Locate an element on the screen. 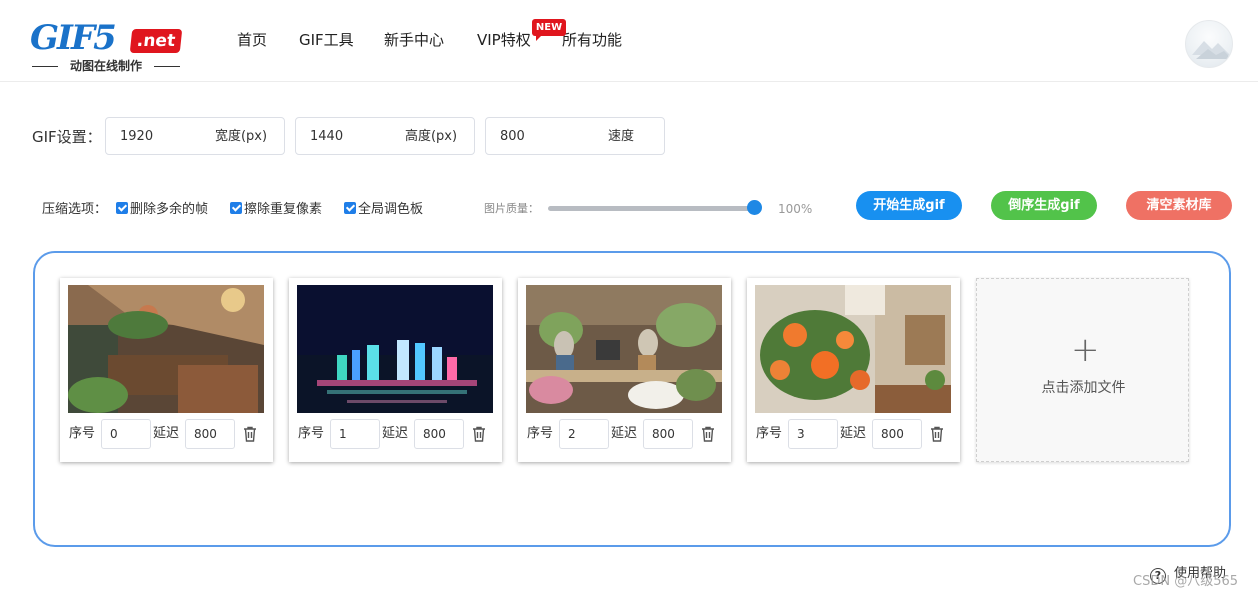 The height and width of the screenshot is (599, 1258). user-avatar is located at coordinates (1209, 44).